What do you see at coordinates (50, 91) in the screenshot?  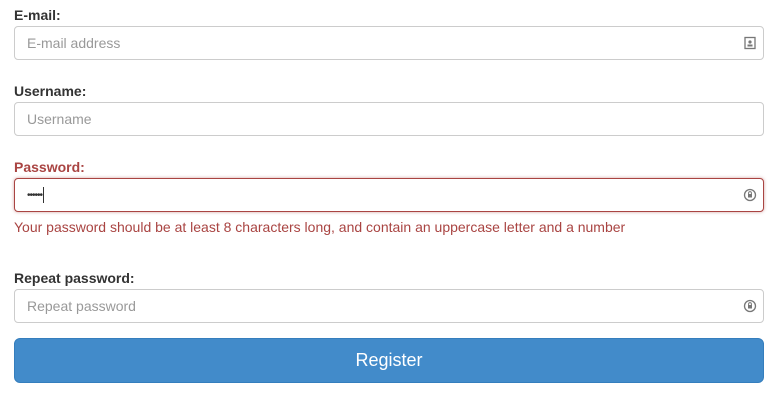 I see `username-label: Username:` at bounding box center [50, 91].